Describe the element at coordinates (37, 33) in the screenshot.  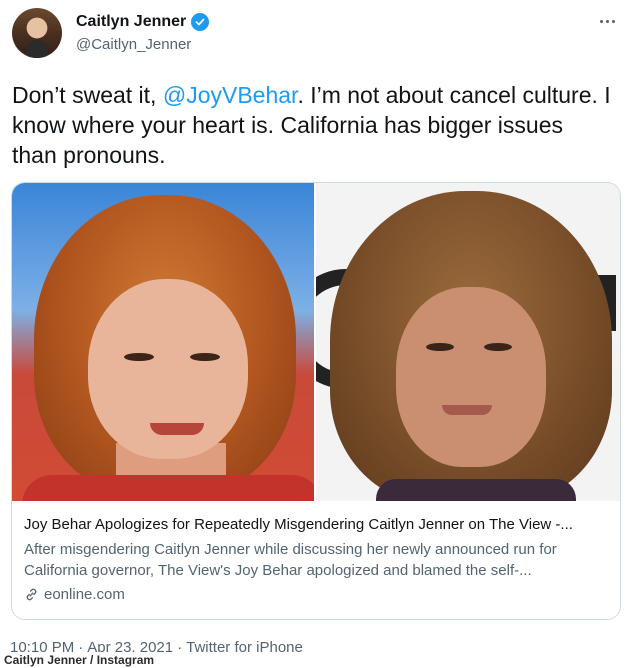
I see `avatar` at that location.